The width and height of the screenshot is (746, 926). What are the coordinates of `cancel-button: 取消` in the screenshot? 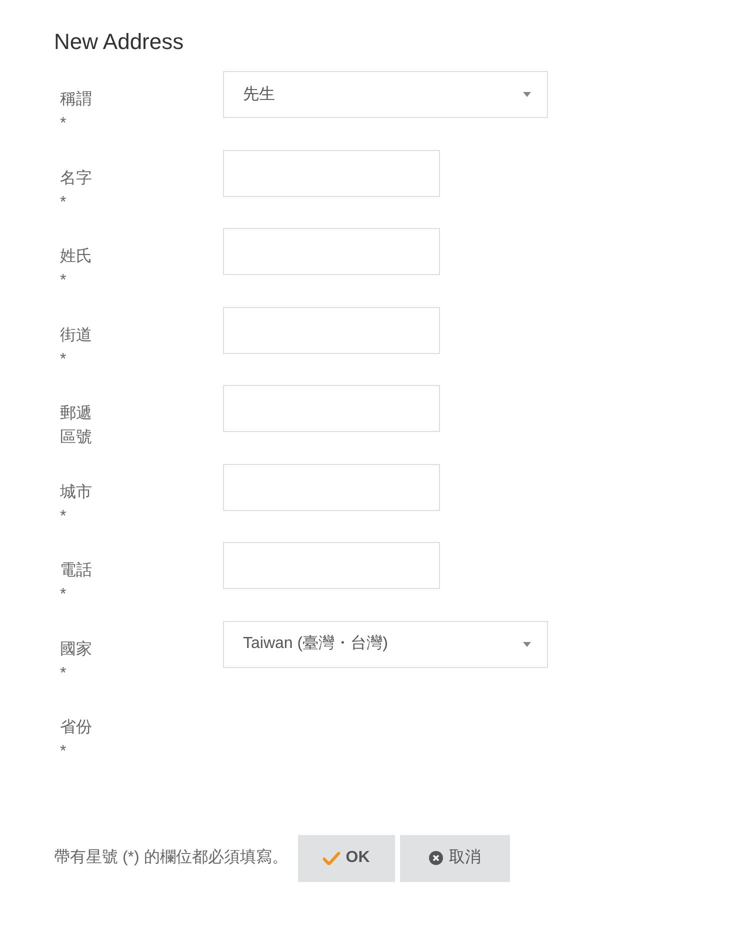 It's located at (455, 858).